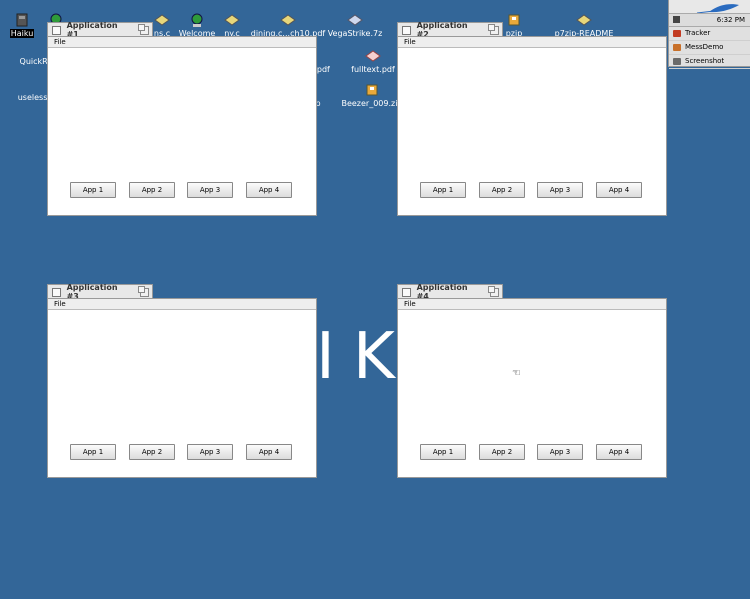 This screenshot has width=750, height=599. Describe the element at coordinates (731, 20) in the screenshot. I see `clock: 6:32 PM` at that location.